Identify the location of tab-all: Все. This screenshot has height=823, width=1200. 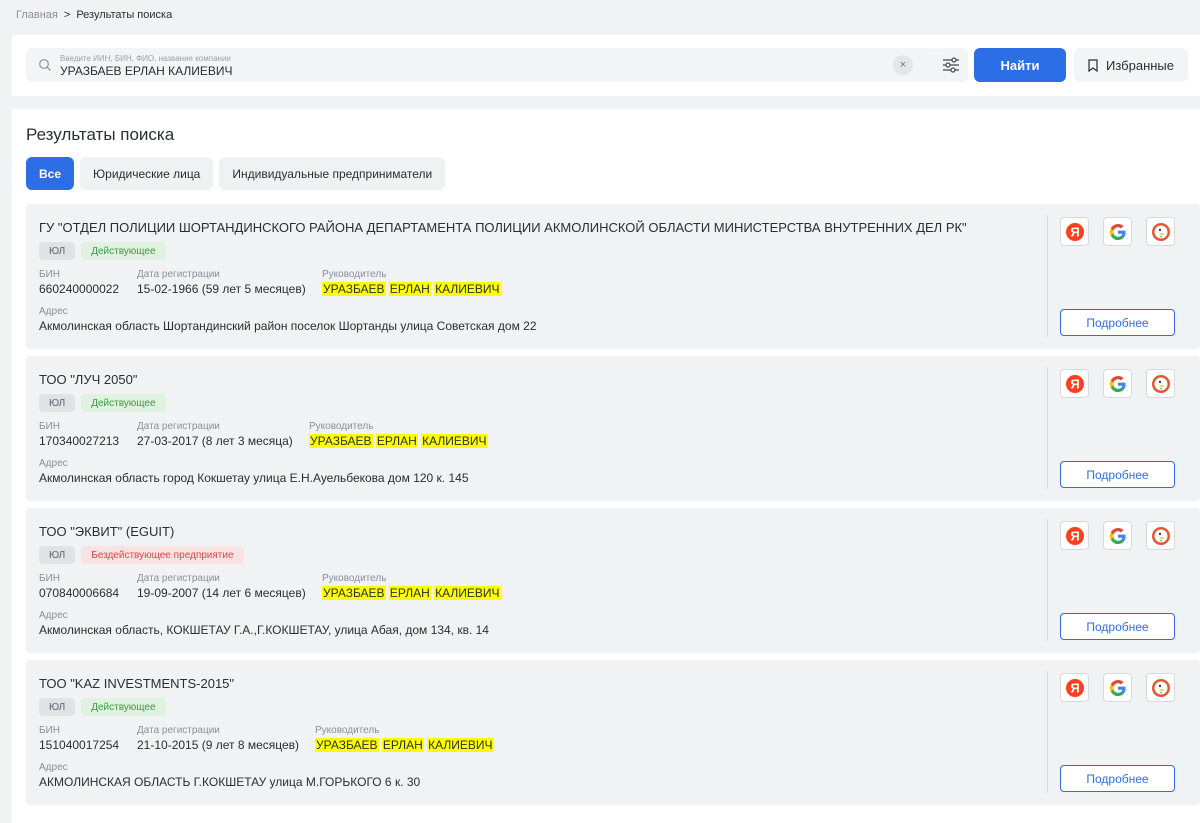
(50, 173).